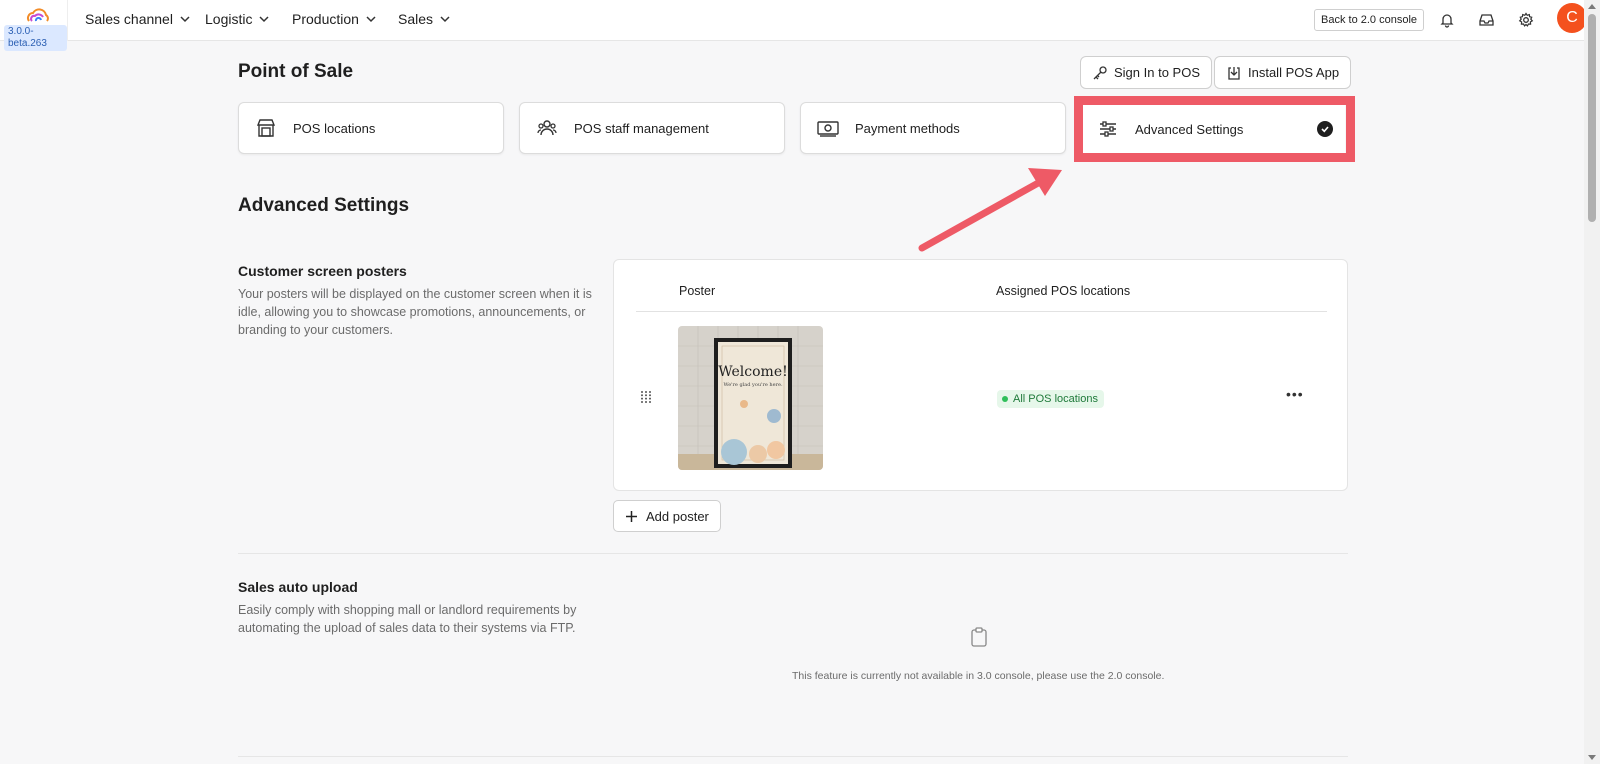 Image resolution: width=1600 pixels, height=764 pixels. What do you see at coordinates (1189, 129) in the screenshot?
I see `tab-label: Advanced Settings` at bounding box center [1189, 129].